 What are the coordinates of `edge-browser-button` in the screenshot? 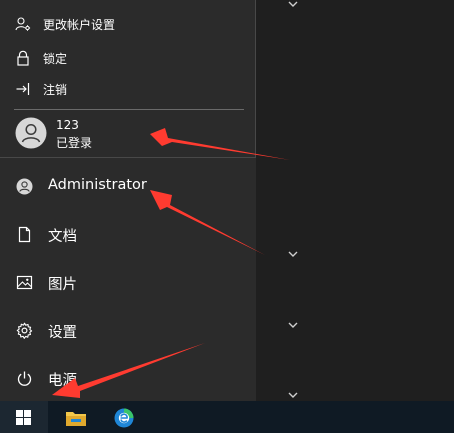 It's located at (124, 417).